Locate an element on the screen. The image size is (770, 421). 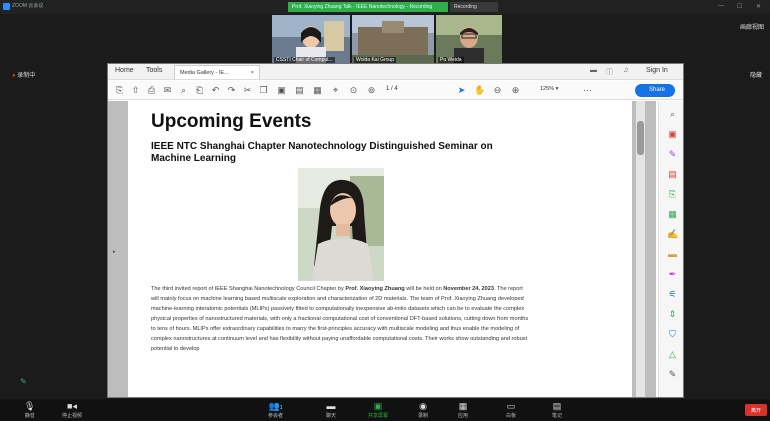
cut-icon: ✂ is located at coordinates (247, 90).